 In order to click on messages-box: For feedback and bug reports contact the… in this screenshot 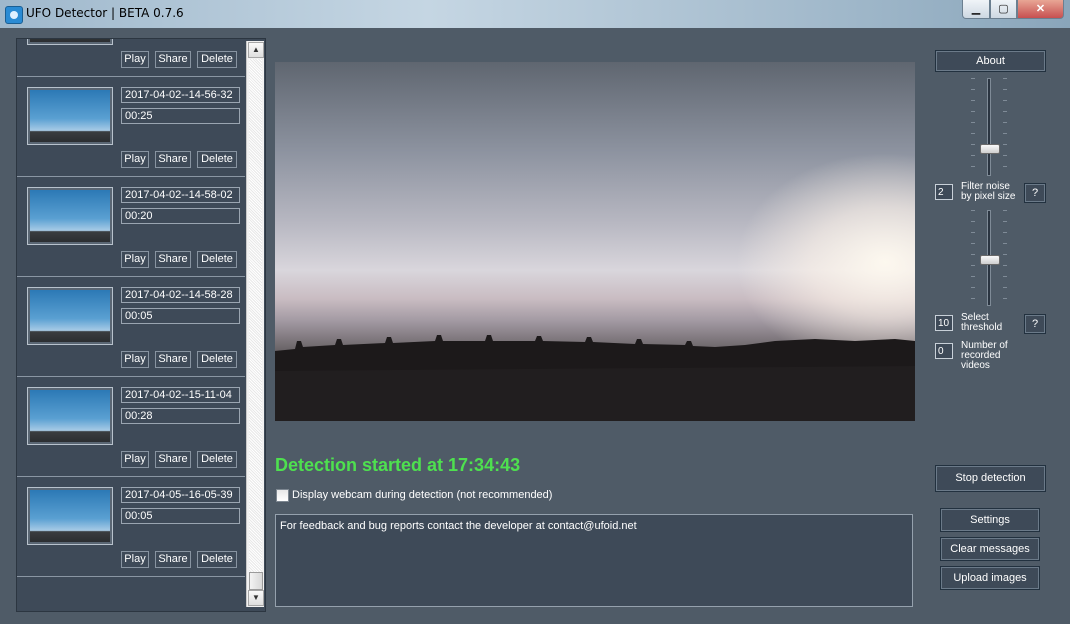, I will do `click(594, 560)`.